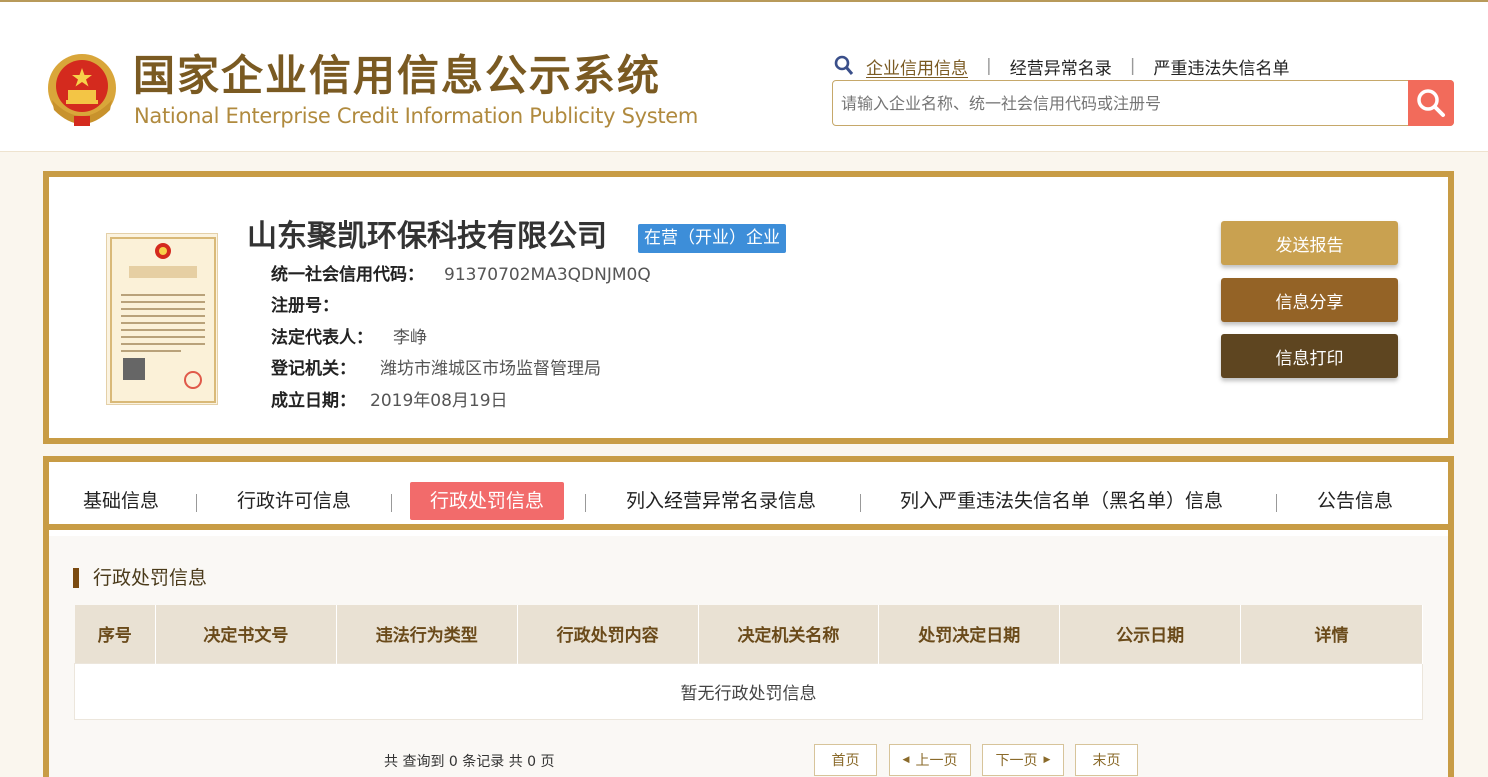 The width and height of the screenshot is (1488, 777). I want to click on next-label: 下一页, so click(1016, 761).